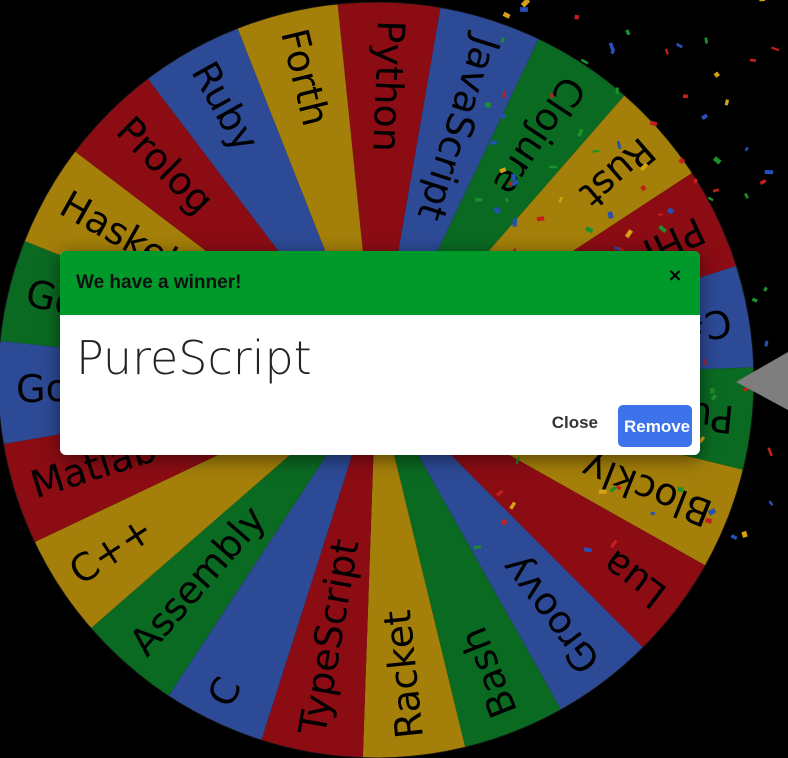 The height and width of the screenshot is (758, 788). What do you see at coordinates (159, 282) in the screenshot?
I see `dialog-title: We have a winner!` at bounding box center [159, 282].